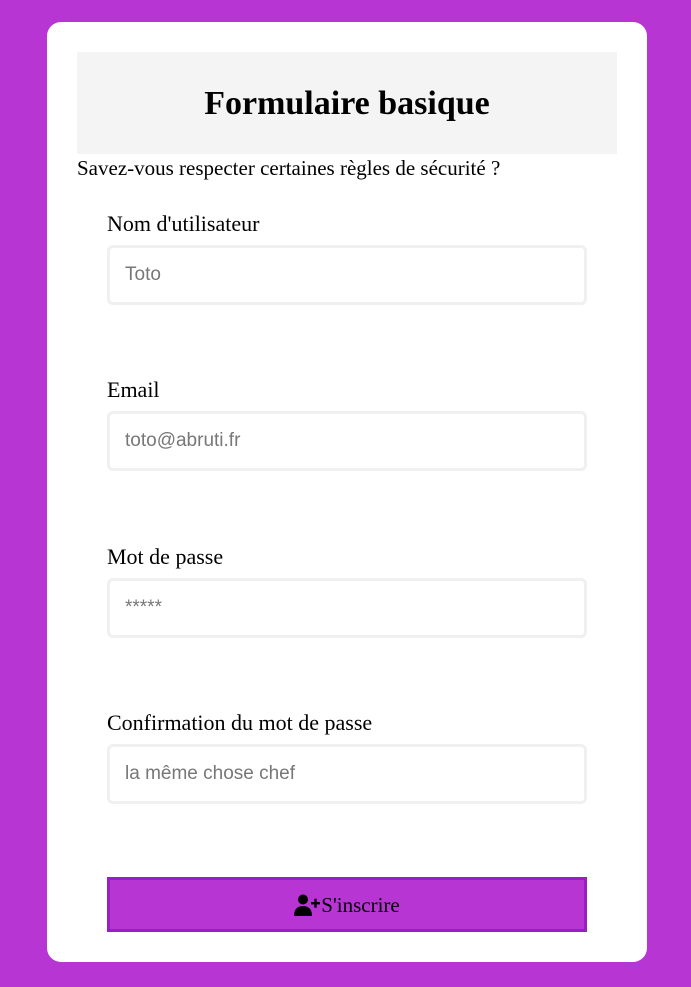 The height and width of the screenshot is (987, 691). Describe the element at coordinates (347, 608) in the screenshot. I see `password-input` at that location.